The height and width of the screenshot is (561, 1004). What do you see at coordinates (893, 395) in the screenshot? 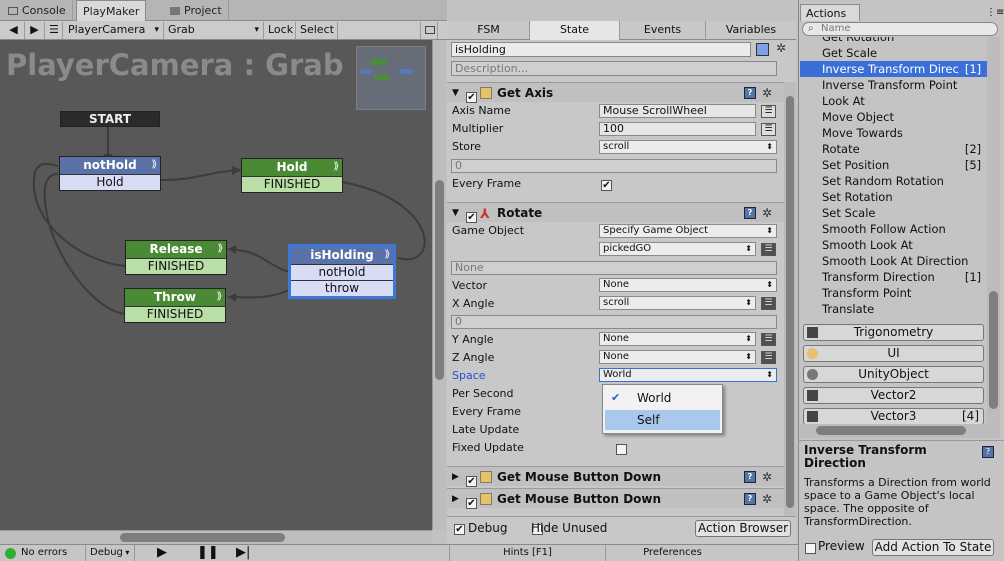
I see `action-category-button: Vector2` at bounding box center [893, 395].